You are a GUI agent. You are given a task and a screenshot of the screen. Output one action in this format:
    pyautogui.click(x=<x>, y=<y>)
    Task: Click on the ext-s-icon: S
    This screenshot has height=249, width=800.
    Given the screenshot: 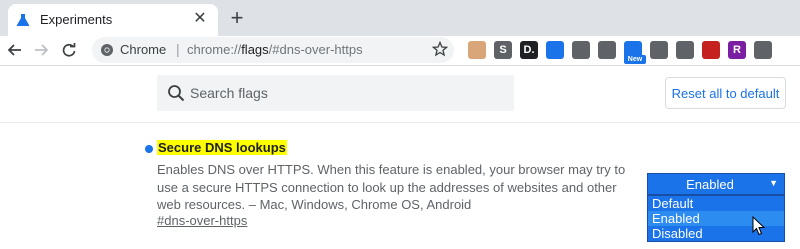 What is the action you would take?
    pyautogui.click(x=503, y=50)
    